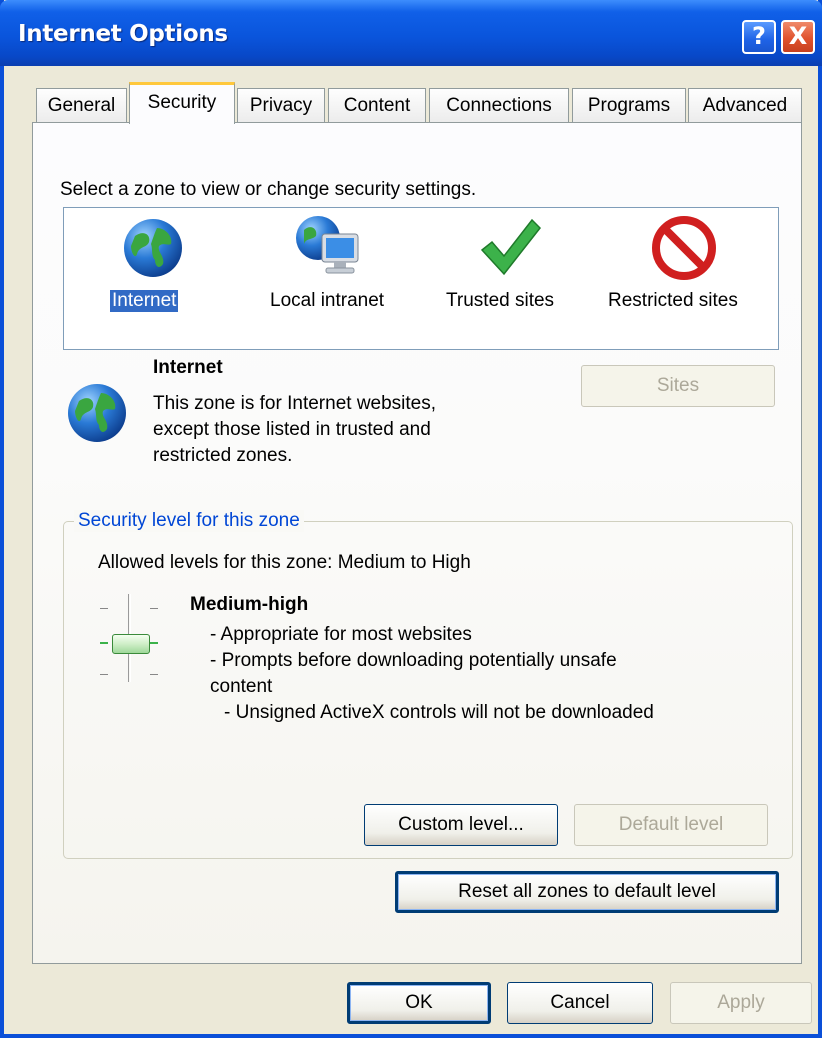 Image resolution: width=822 pixels, height=1038 pixels. What do you see at coordinates (500, 300) in the screenshot?
I see `zone-label-trusted-sites: Trusted sites` at bounding box center [500, 300].